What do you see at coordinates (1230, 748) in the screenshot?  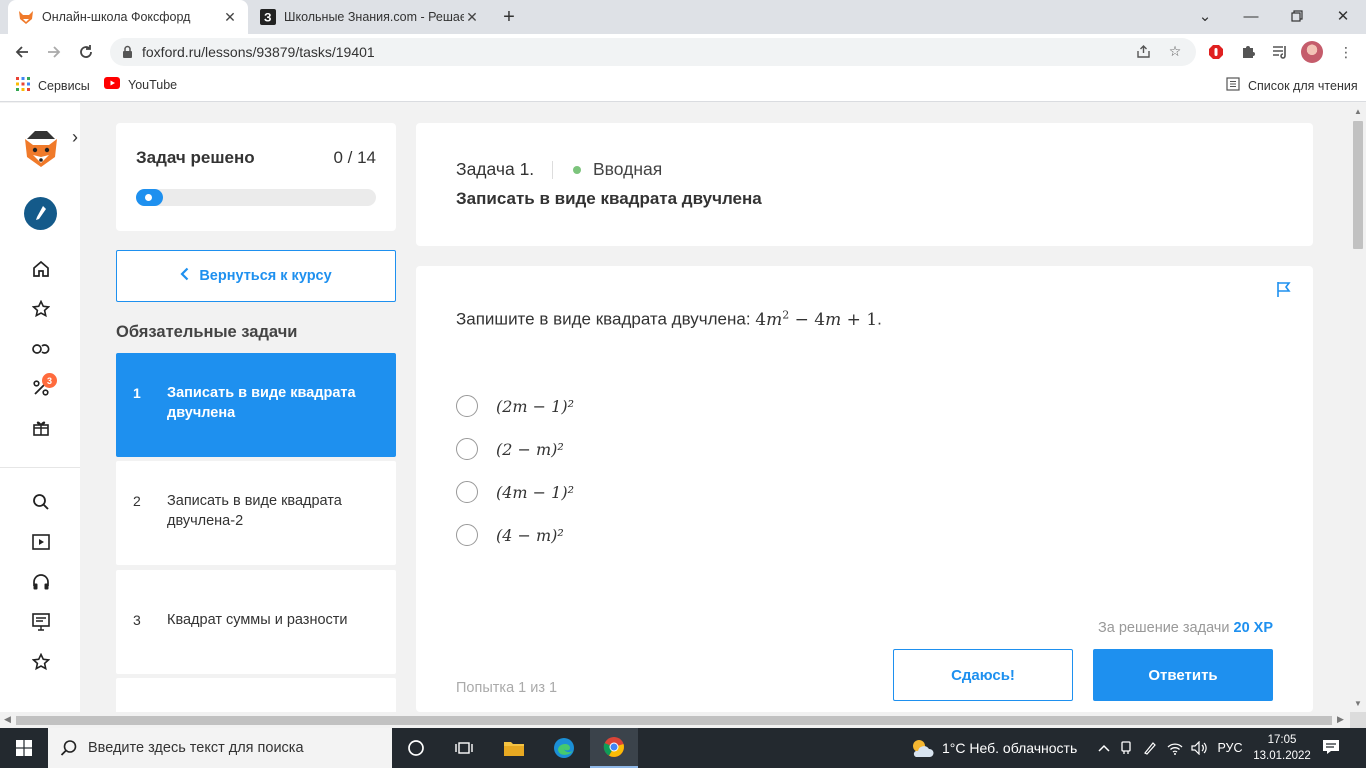 I see `input-language: РУС` at bounding box center [1230, 748].